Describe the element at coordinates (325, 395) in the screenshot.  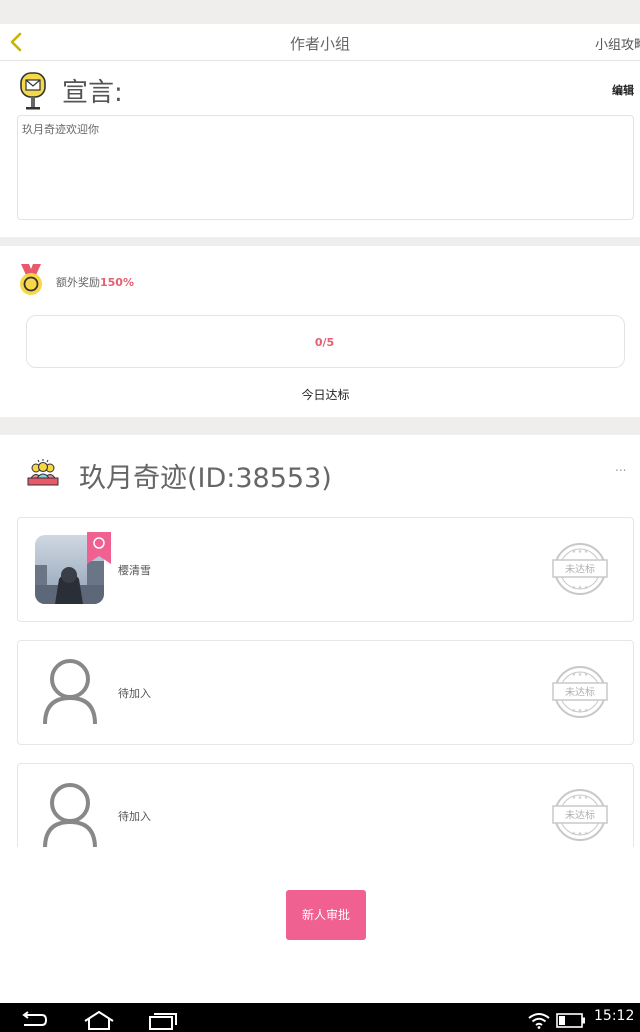
I see `today-caption: 今日达标` at that location.